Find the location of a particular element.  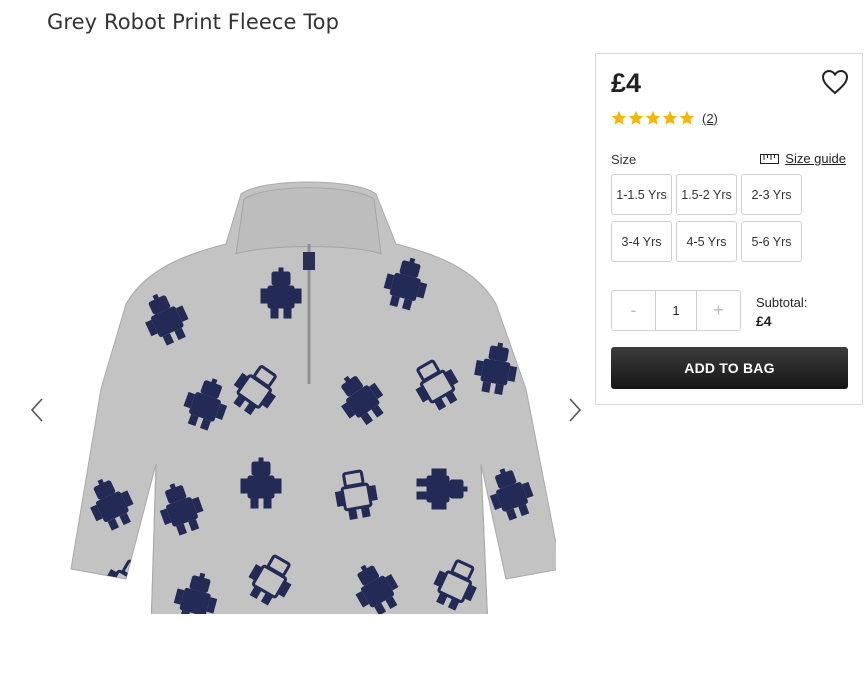

quantity-input is located at coordinates (676, 310).